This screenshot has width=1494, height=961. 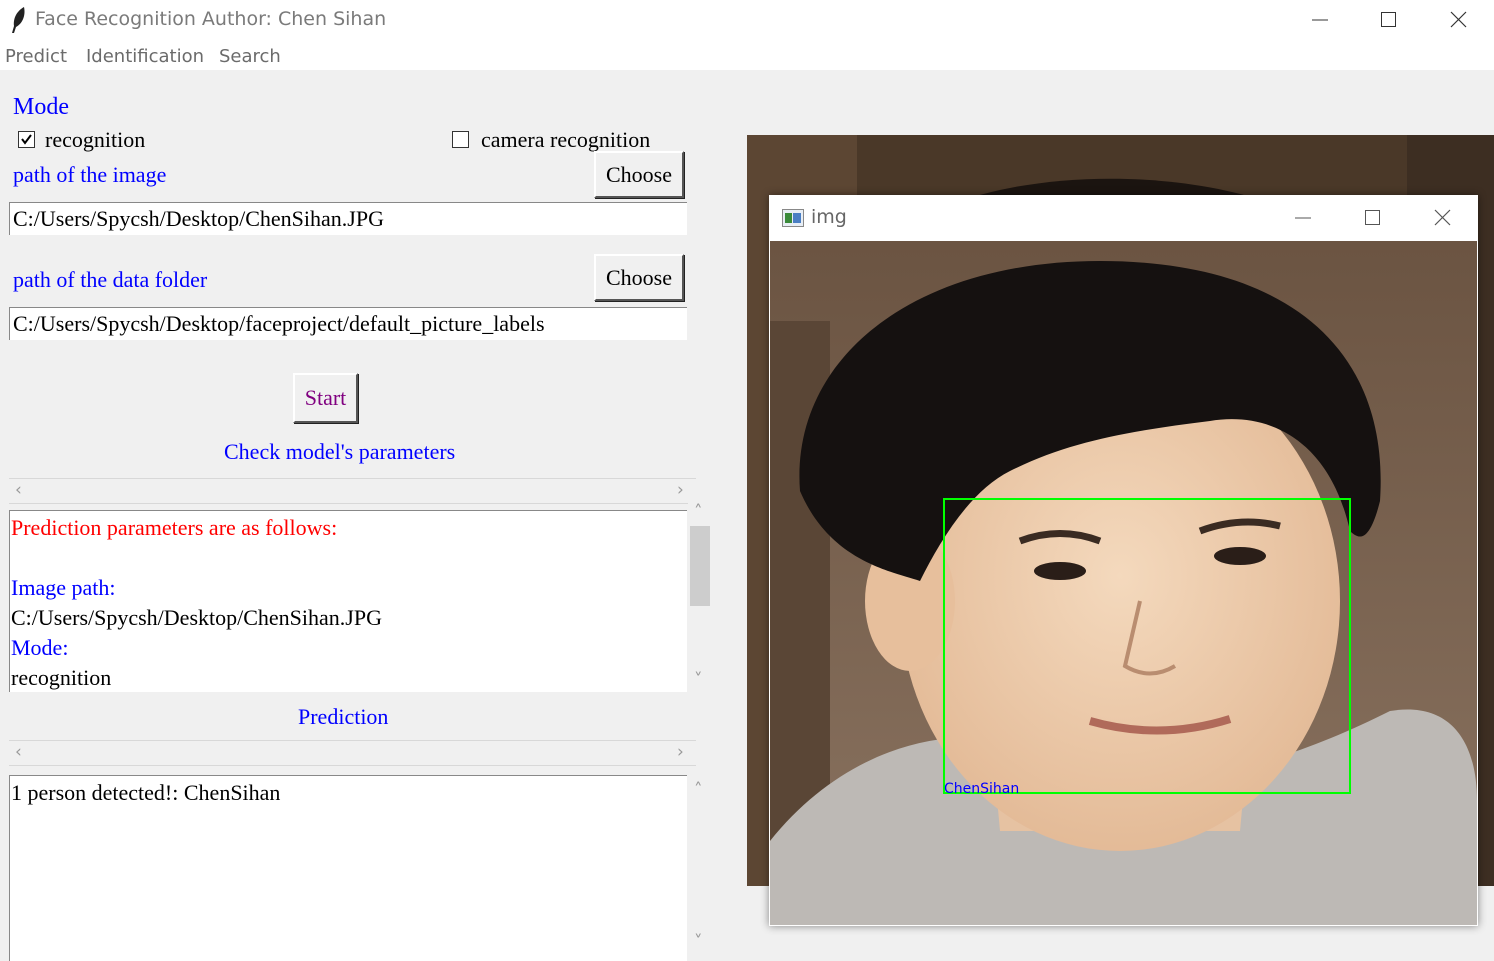 What do you see at coordinates (36, 56) in the screenshot?
I see `menu-predict: Predict` at bounding box center [36, 56].